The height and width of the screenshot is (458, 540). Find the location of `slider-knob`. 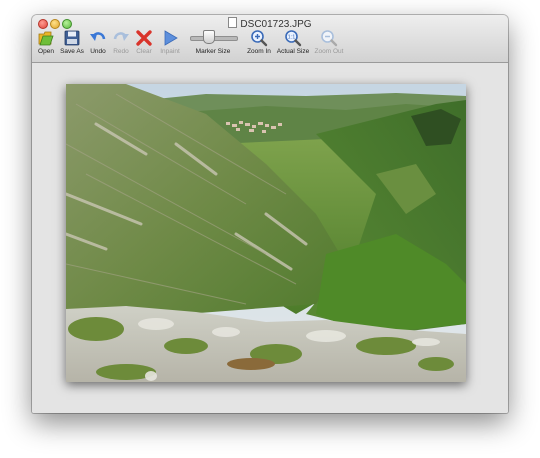

slider-knob is located at coordinates (209, 37).